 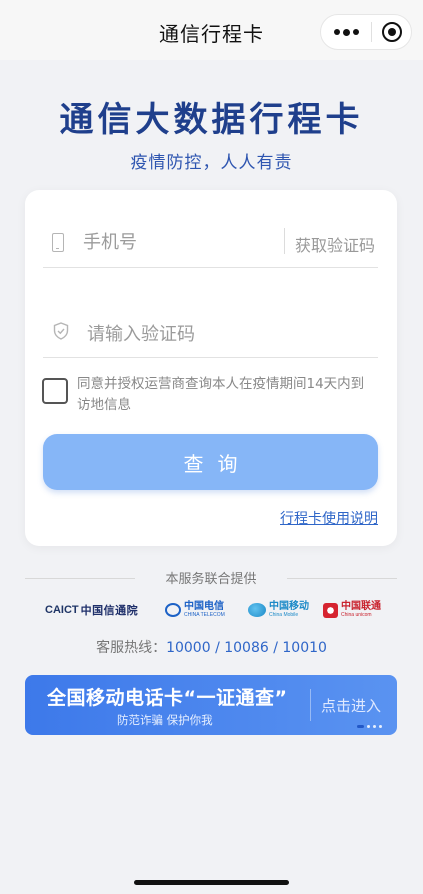 What do you see at coordinates (204, 606) in the screenshot?
I see `china-telecom-name: 中国电信` at bounding box center [204, 606].